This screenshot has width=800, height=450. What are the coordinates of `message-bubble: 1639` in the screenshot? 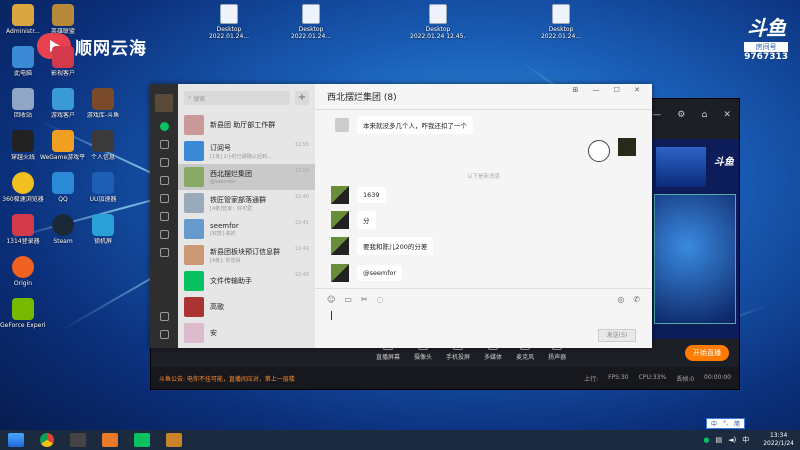 It's located at (371, 195).